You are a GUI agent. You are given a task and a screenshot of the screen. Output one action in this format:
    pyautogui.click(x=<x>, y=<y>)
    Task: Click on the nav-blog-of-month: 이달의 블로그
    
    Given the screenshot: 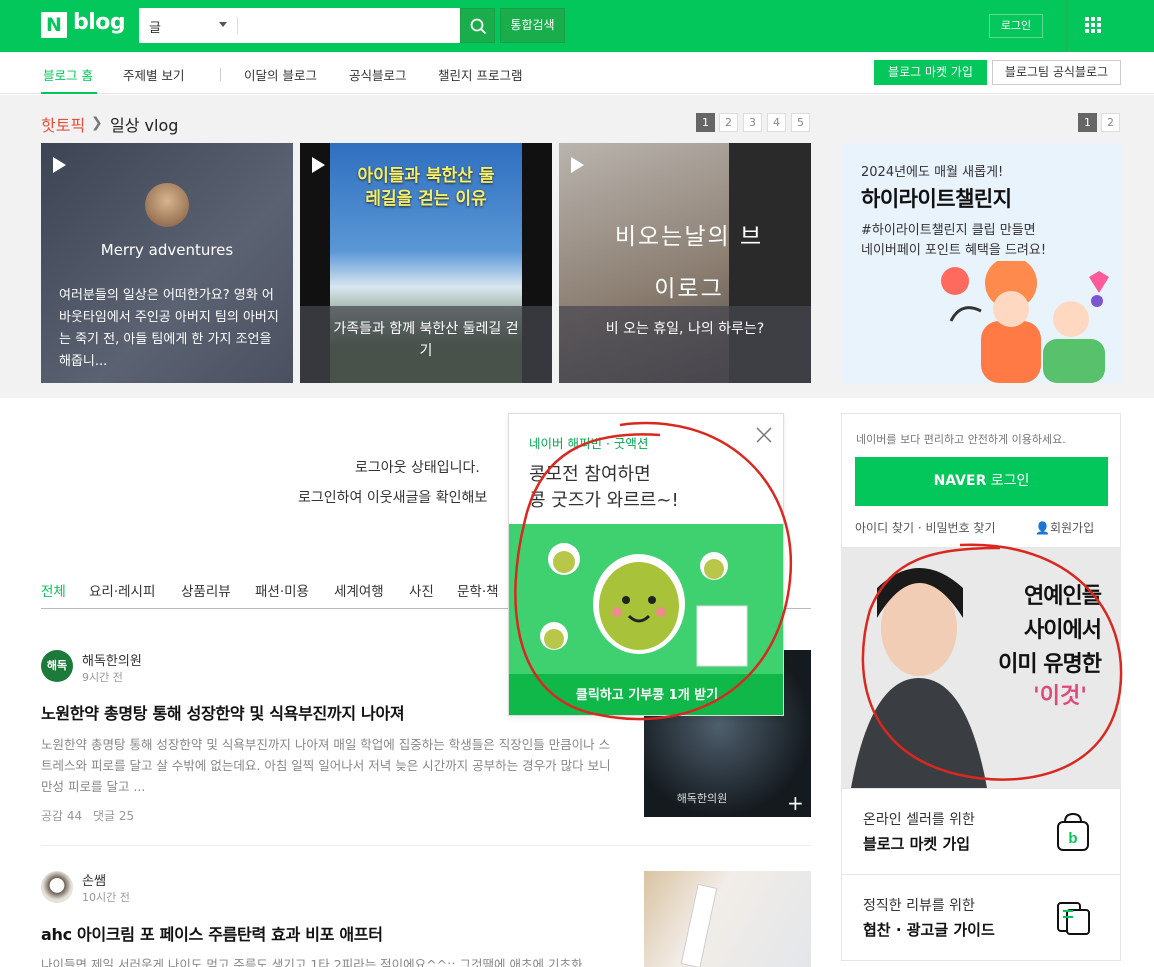 What is the action you would take?
    pyautogui.click(x=280, y=74)
    